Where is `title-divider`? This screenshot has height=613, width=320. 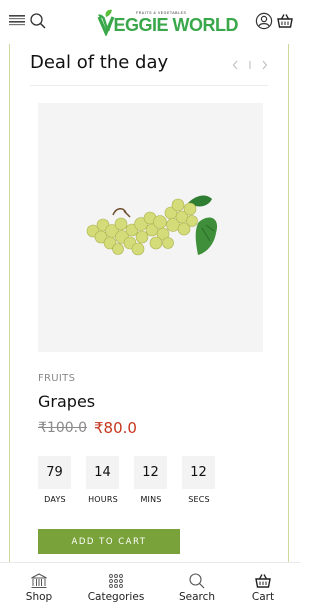
title-divider is located at coordinates (149, 85).